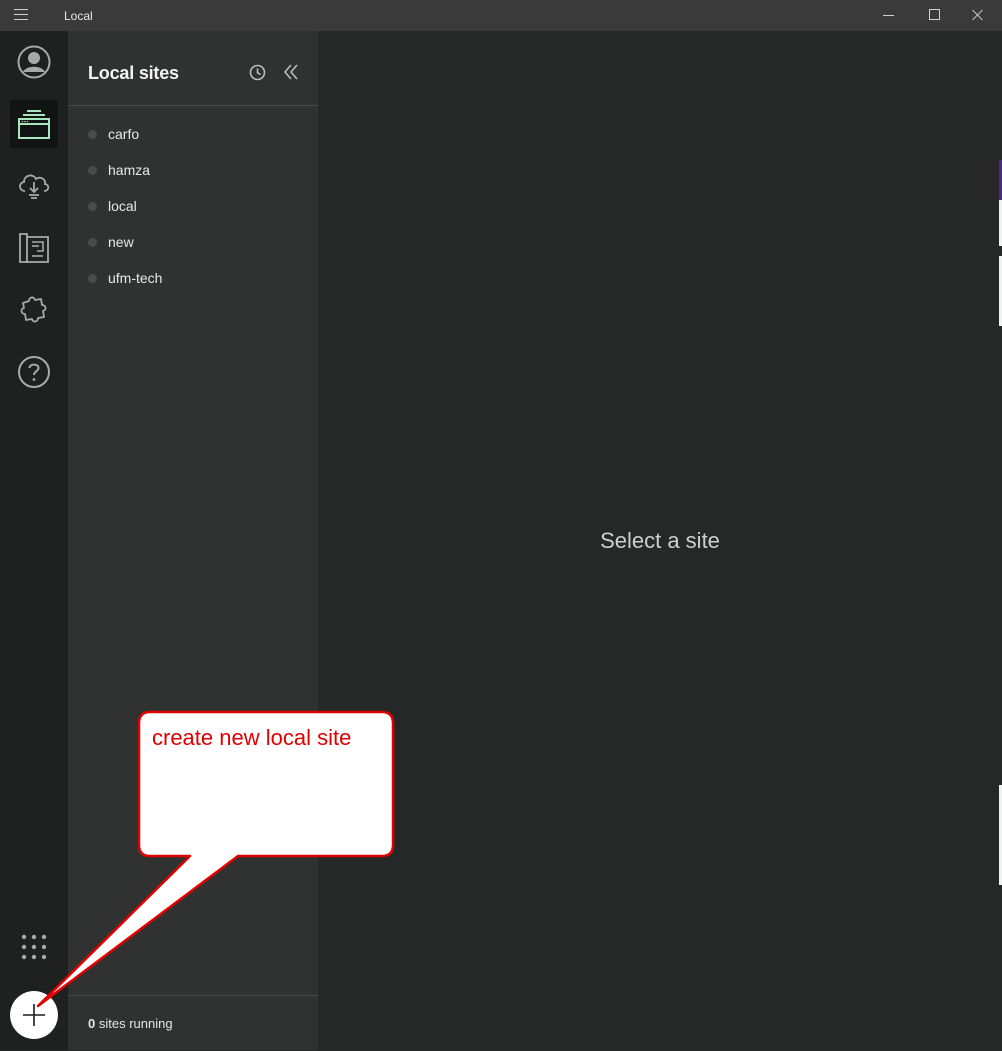 The height and width of the screenshot is (1051, 1002). I want to click on close-button, so click(978, 15).